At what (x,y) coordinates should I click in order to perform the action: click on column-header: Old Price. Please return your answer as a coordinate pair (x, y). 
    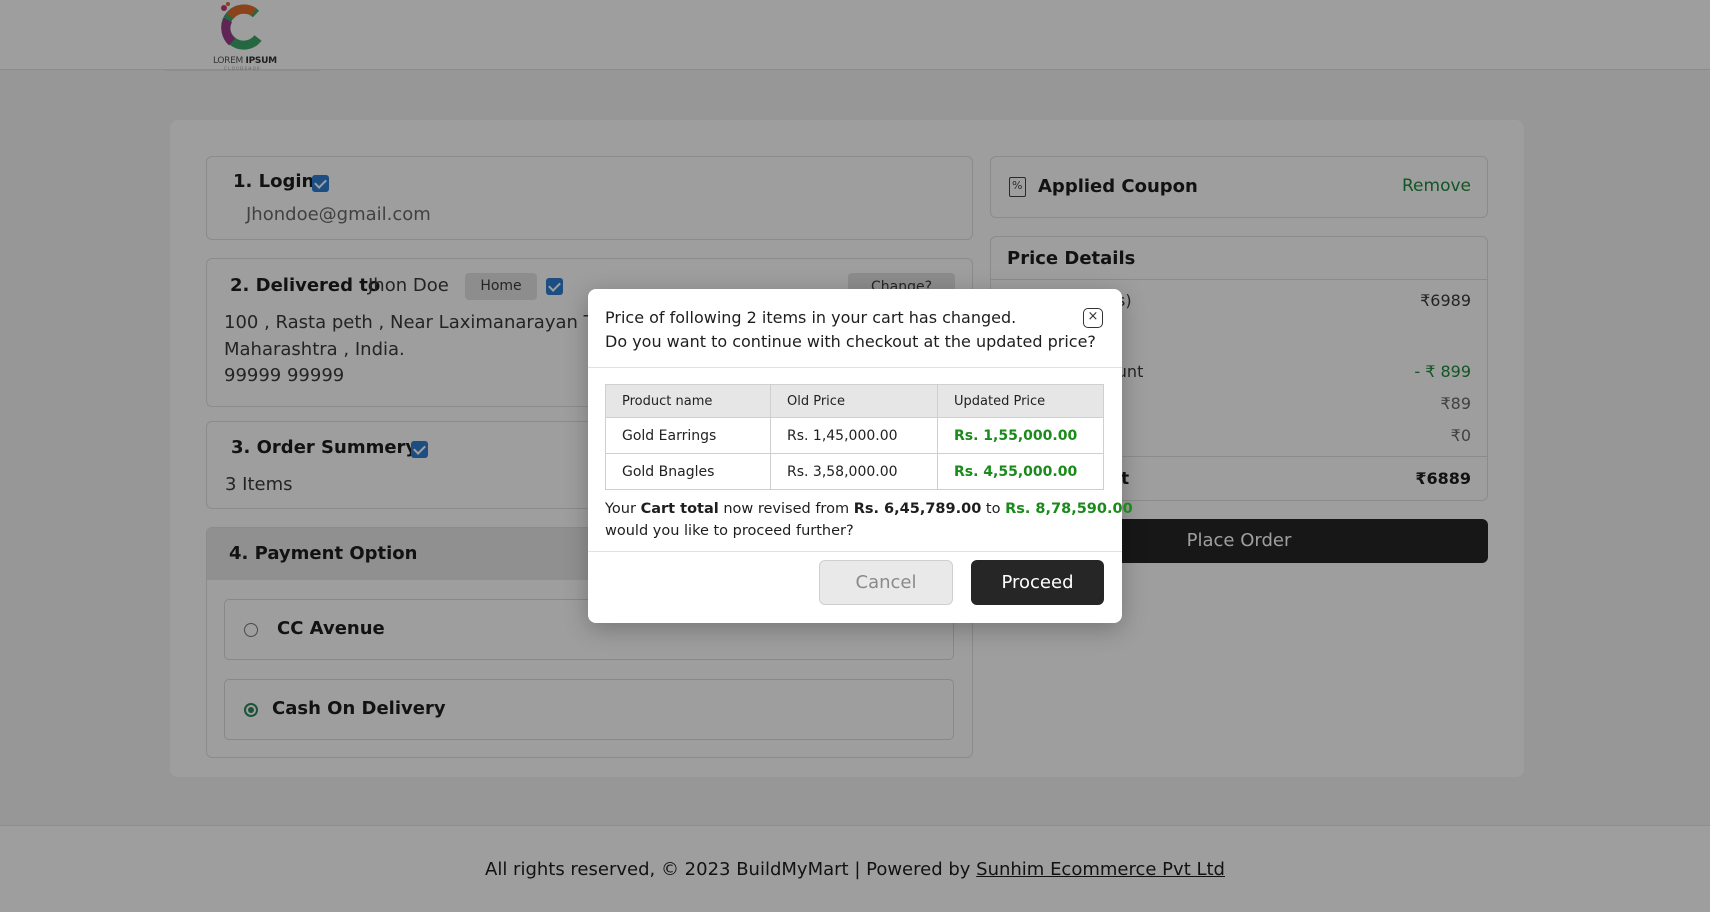
    Looking at the image, I should click on (854, 401).